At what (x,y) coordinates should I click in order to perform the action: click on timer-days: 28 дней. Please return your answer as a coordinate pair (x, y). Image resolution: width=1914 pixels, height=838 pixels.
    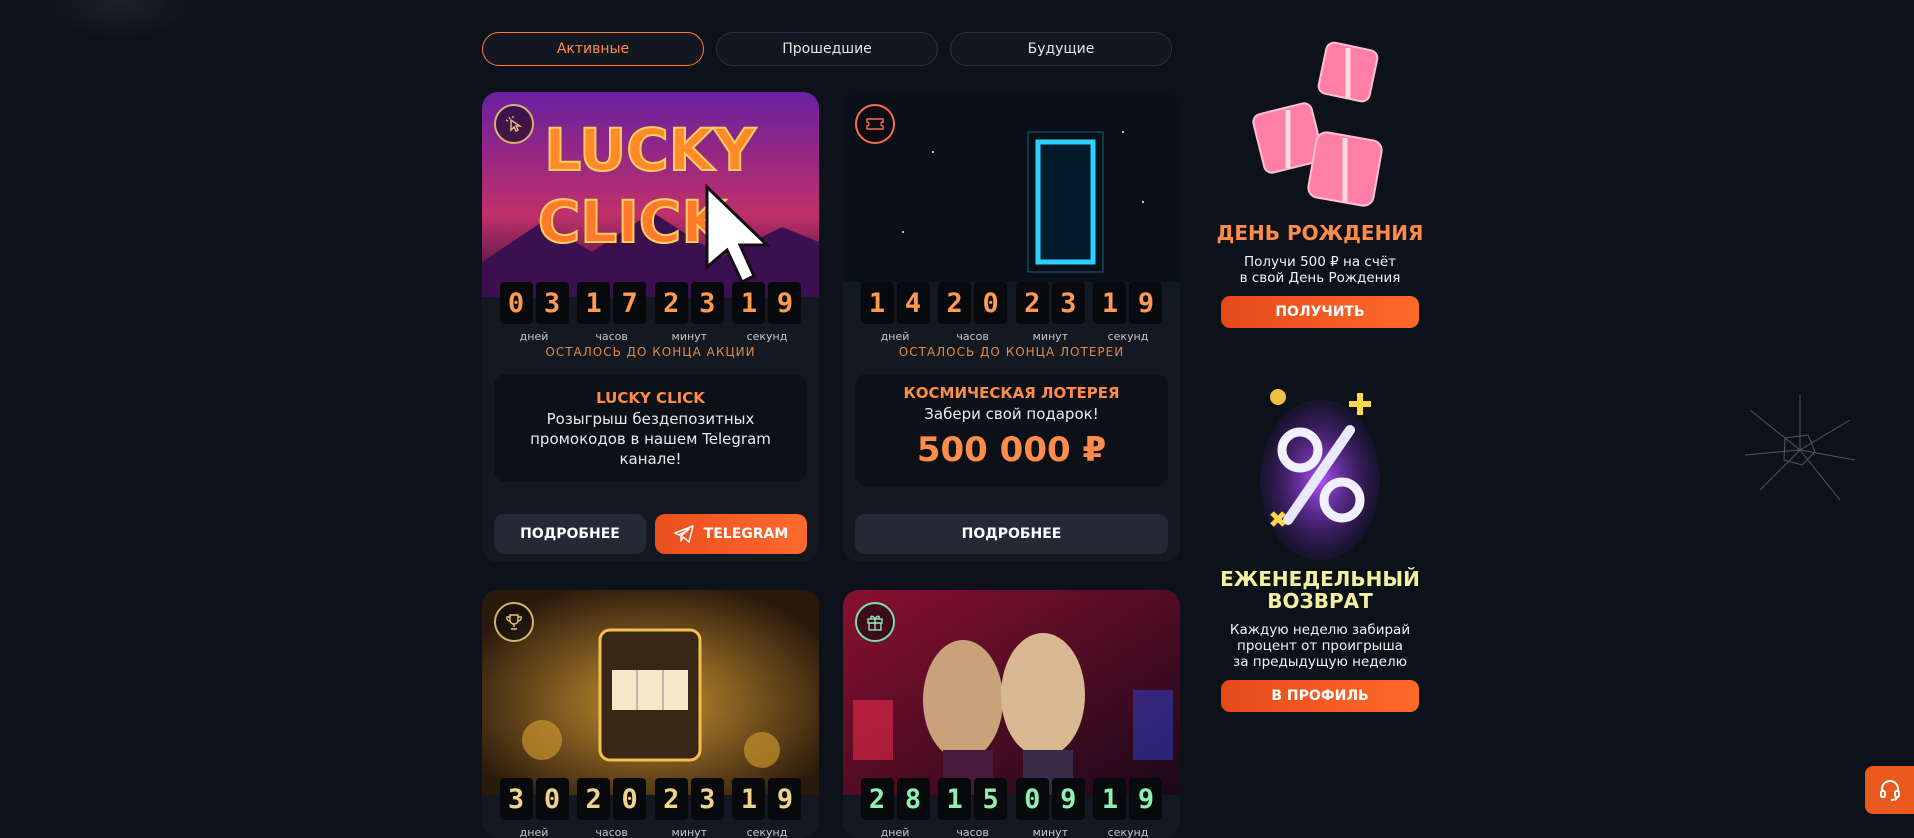
    Looking at the image, I should click on (895, 808).